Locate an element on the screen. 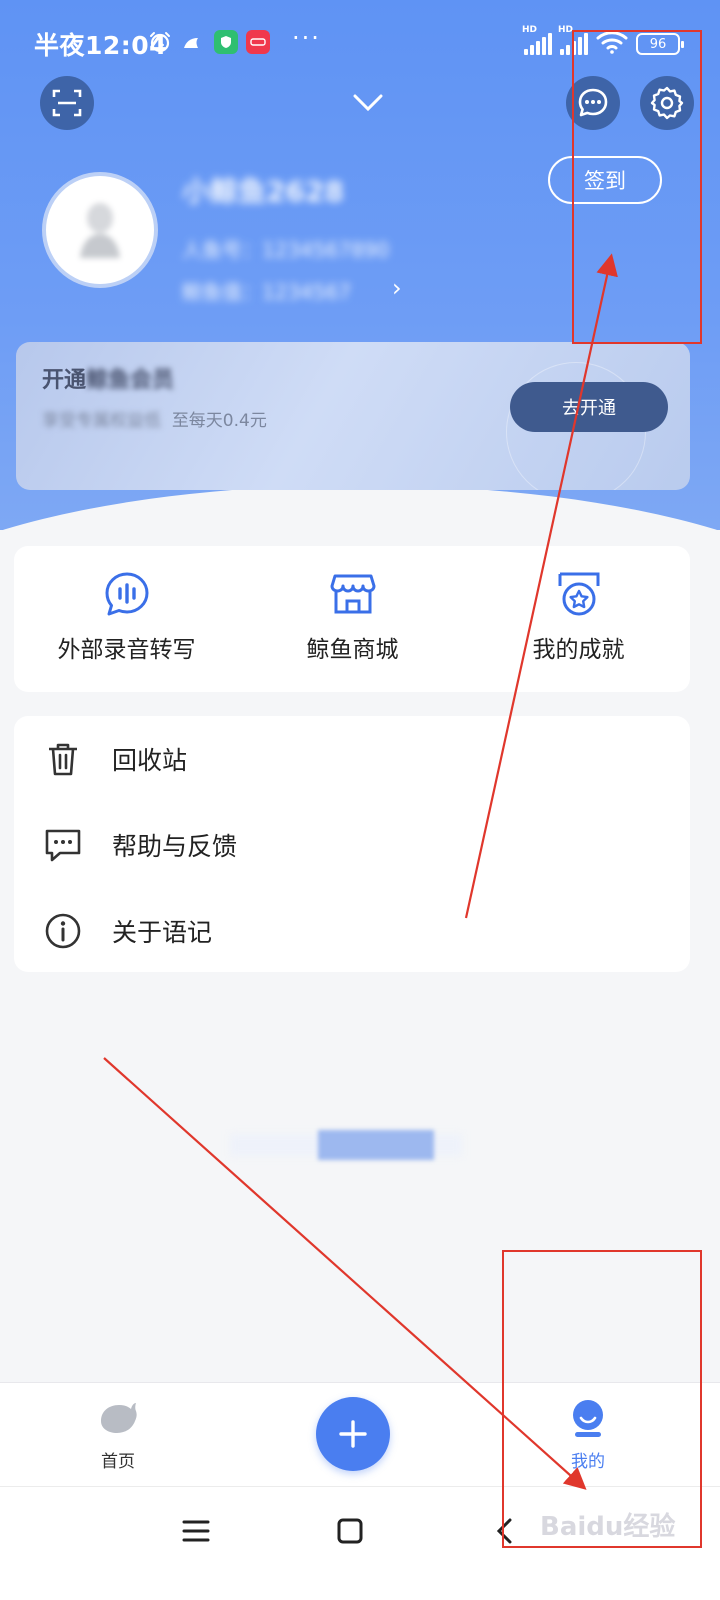 The width and height of the screenshot is (720, 1600). annotation-box-top is located at coordinates (637, 187).